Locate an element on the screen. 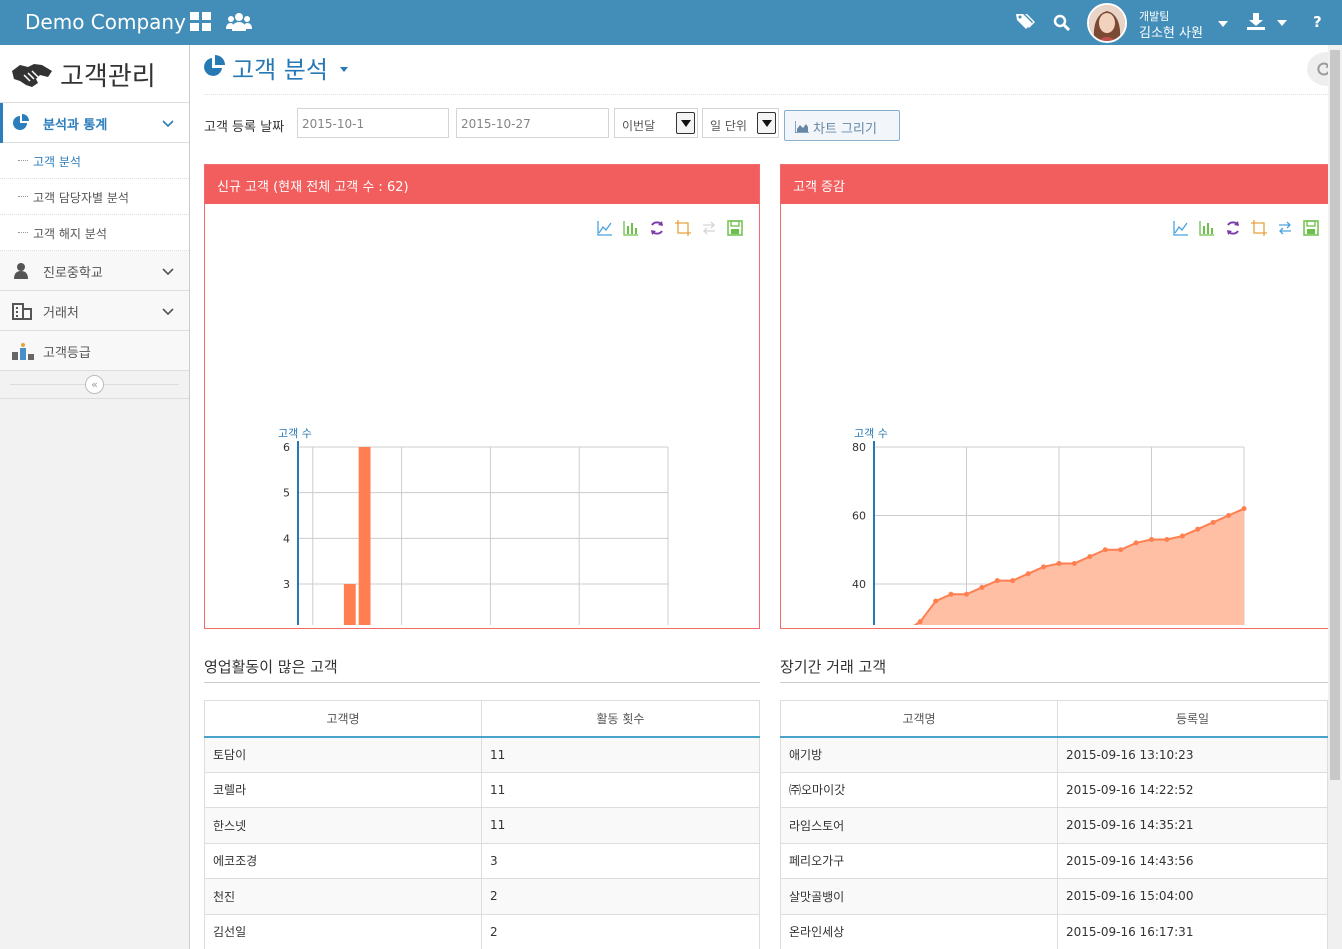 Image resolution: width=1342 pixels, height=949 pixels. sidebar-item-label: 진로중학교 is located at coordinates (73, 273).